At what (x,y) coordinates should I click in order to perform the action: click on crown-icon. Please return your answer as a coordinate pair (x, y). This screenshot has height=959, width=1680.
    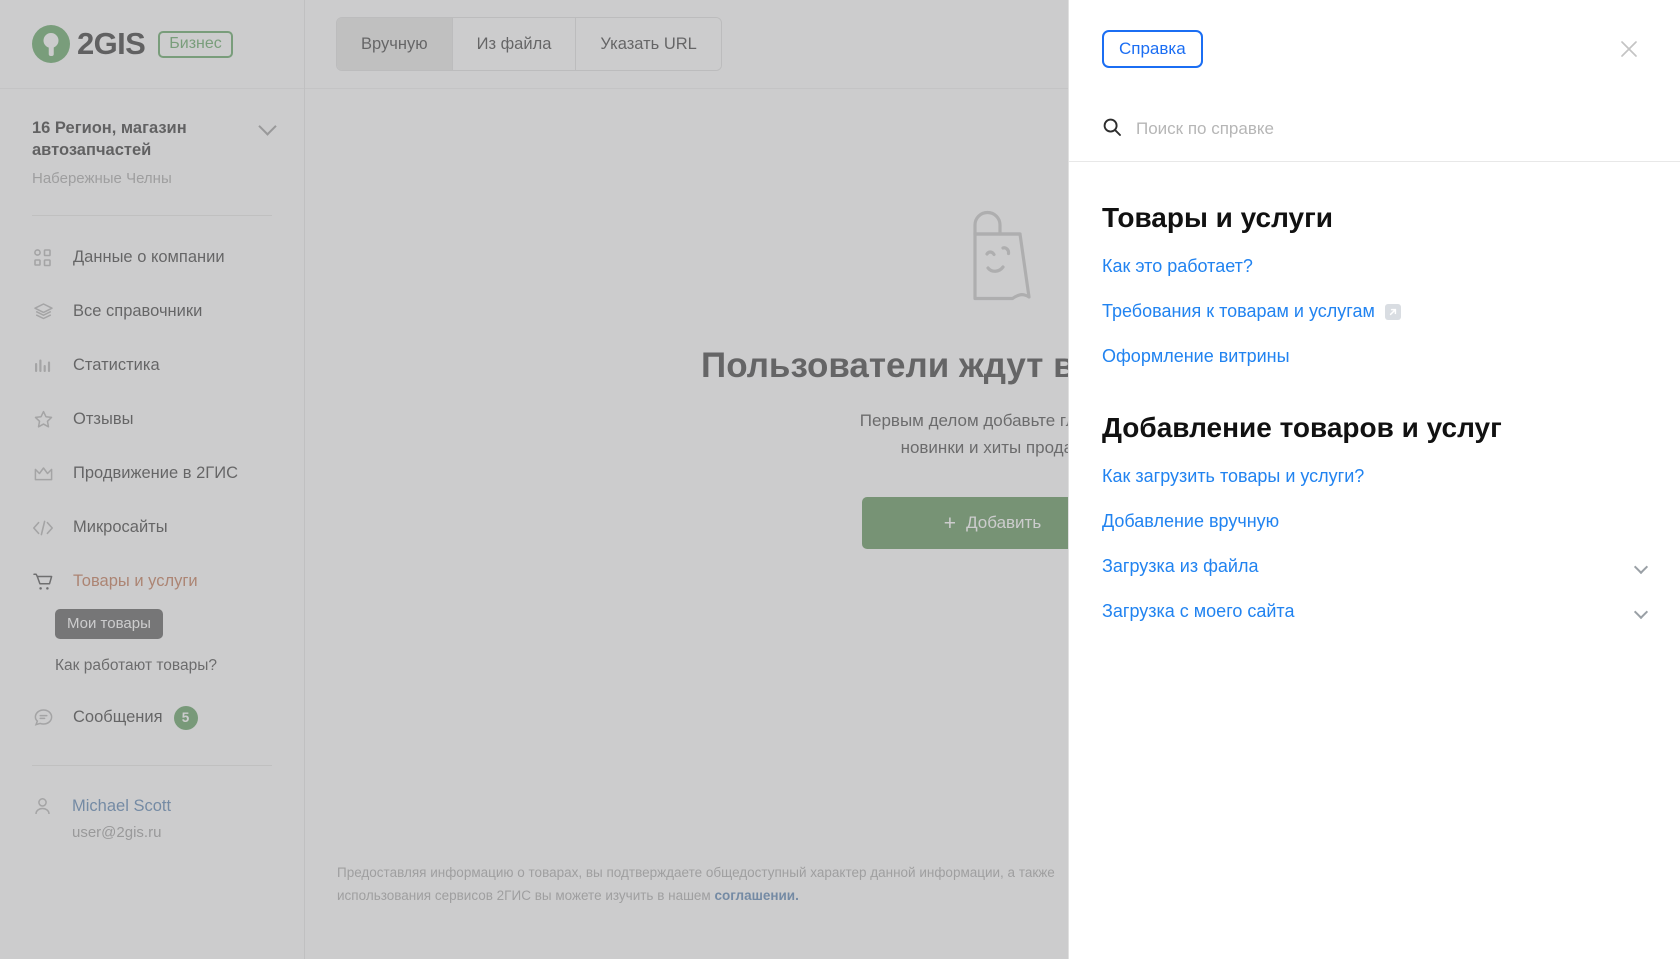
    Looking at the image, I should click on (43, 474).